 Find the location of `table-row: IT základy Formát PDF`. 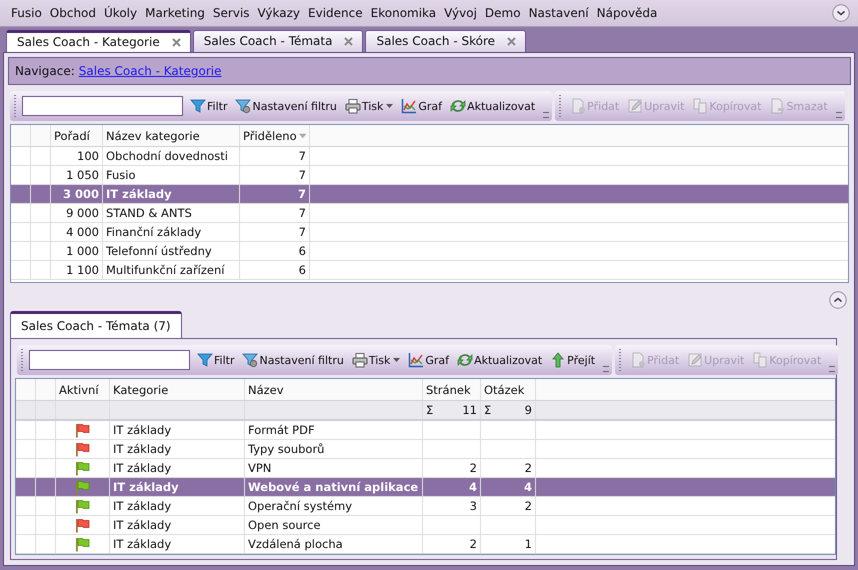

table-row: IT základy Formát PDF is located at coordinates (425, 430).